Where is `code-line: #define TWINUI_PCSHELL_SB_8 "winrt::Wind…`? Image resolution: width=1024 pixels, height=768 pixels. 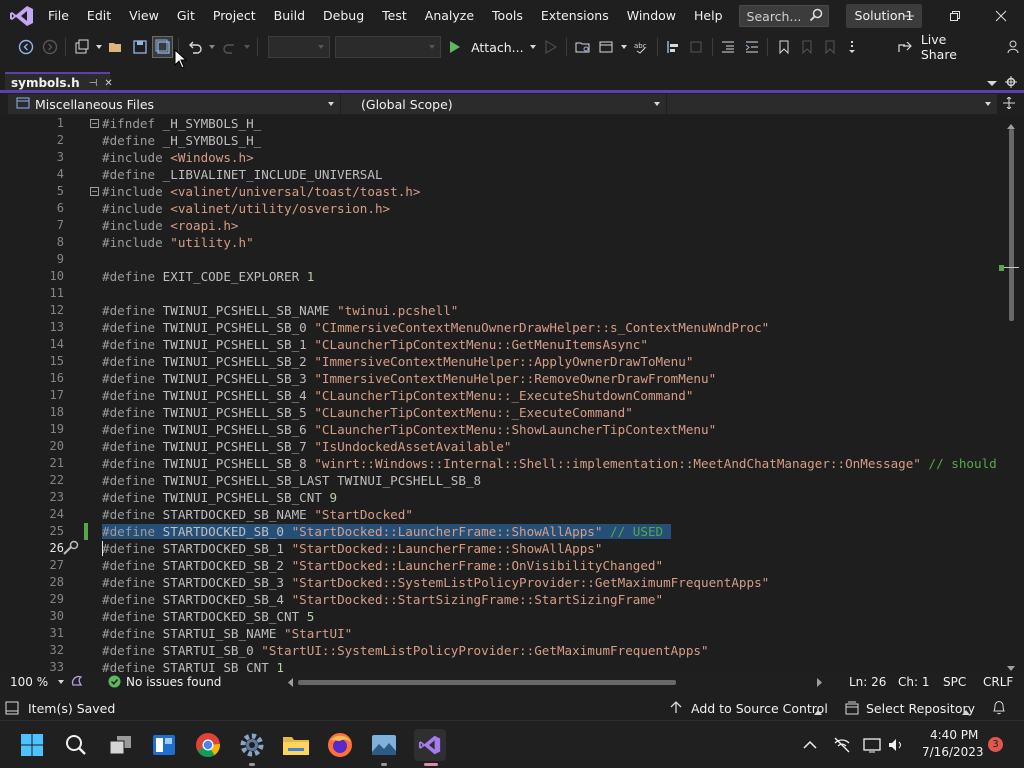
code-line: #define TWINUI_PCSHELL_SB_8 "winrt::Wind… is located at coordinates (549, 463).